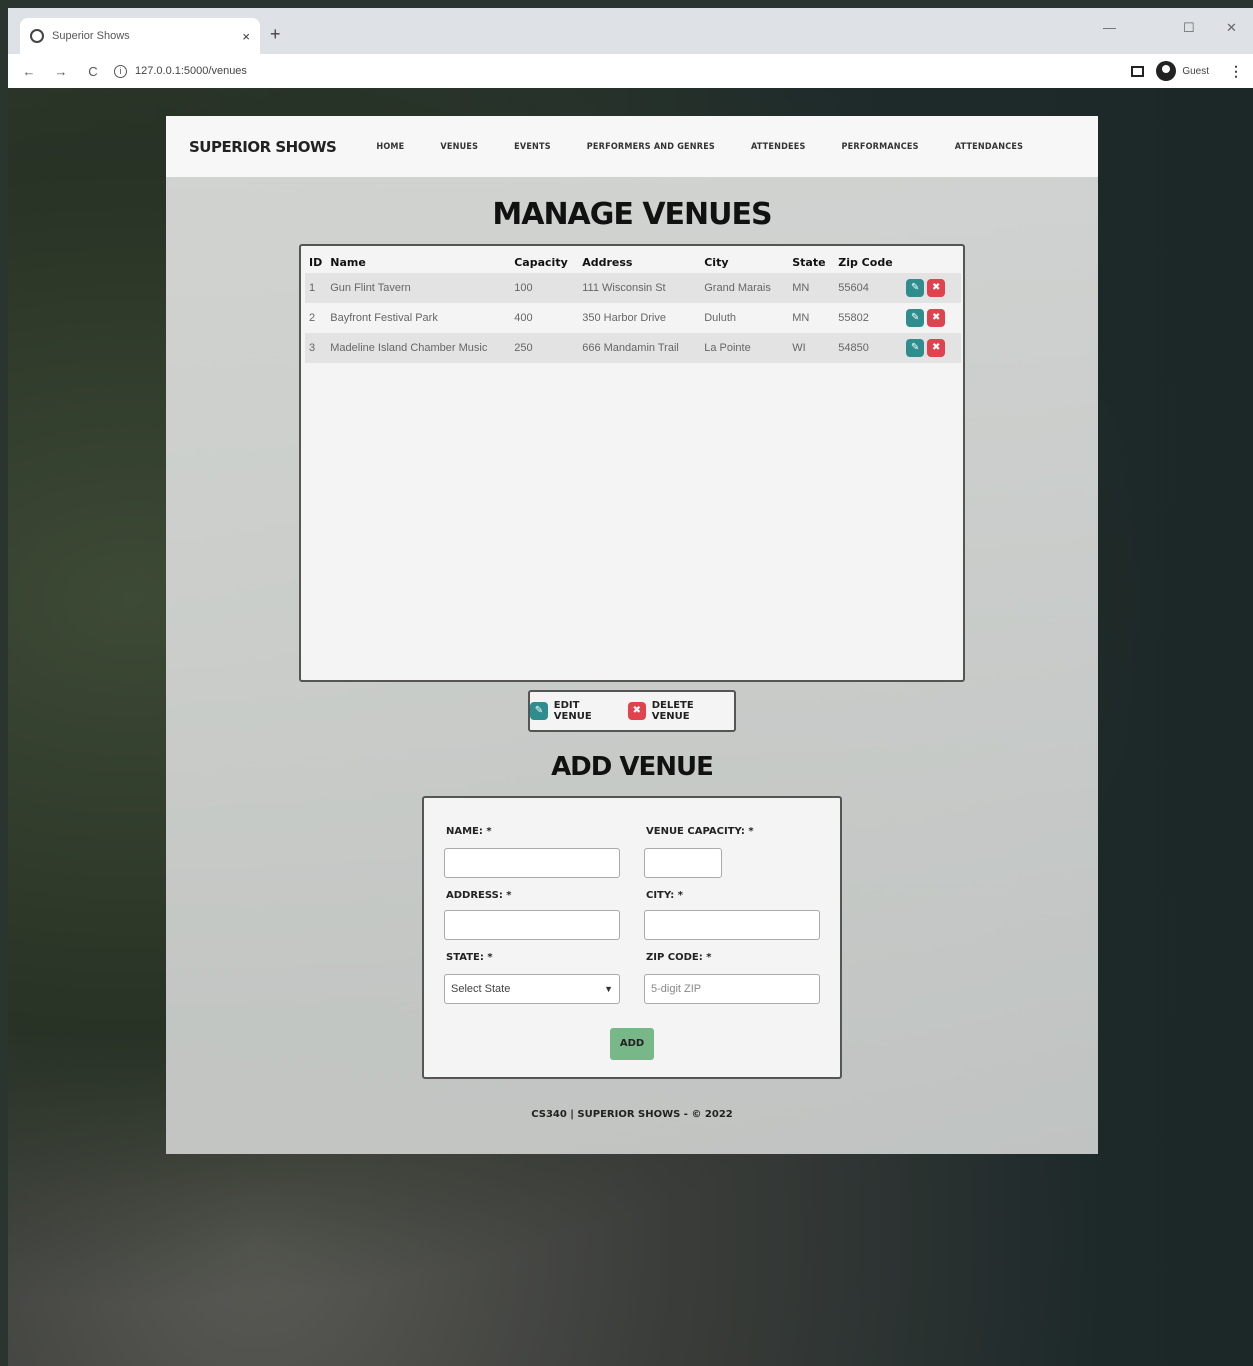  I want to click on side-panel-icon, so click(1138, 71).